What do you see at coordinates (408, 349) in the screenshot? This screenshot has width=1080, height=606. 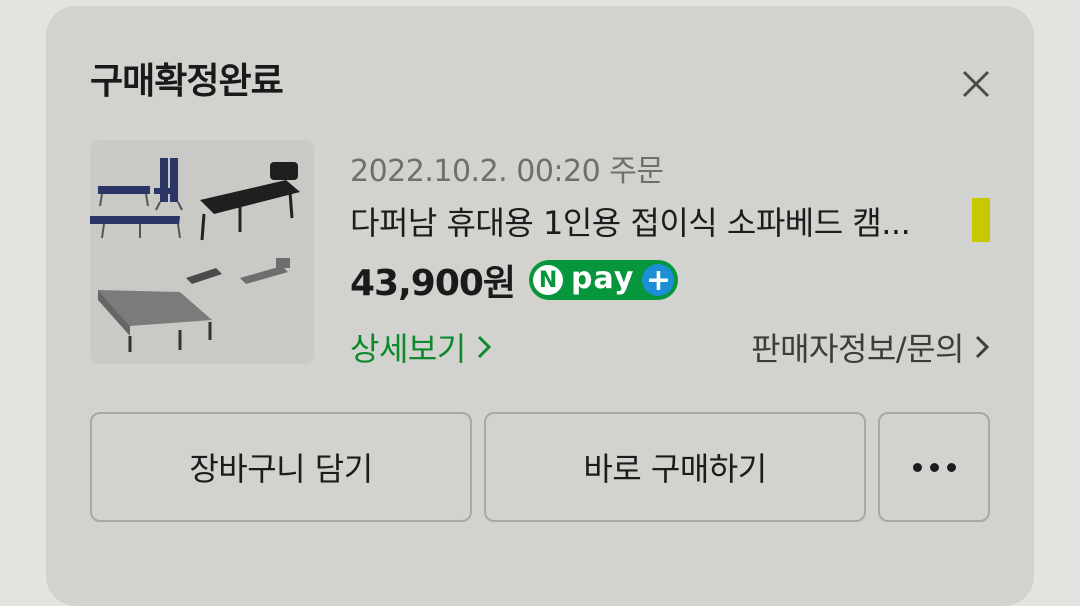 I see `view-details-label: 상세보기` at bounding box center [408, 349].